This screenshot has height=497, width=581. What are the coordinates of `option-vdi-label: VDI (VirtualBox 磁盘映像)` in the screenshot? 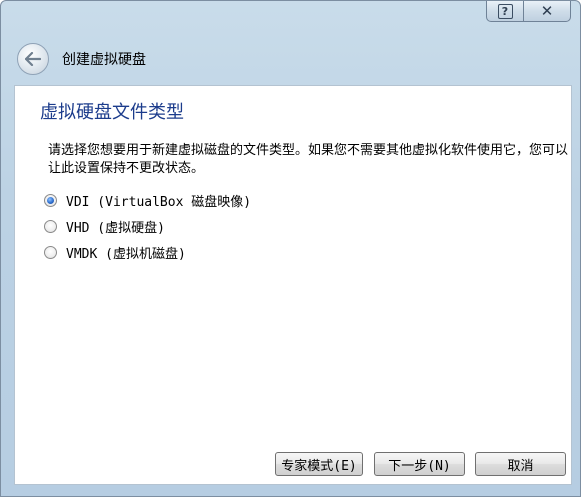 It's located at (159, 202).